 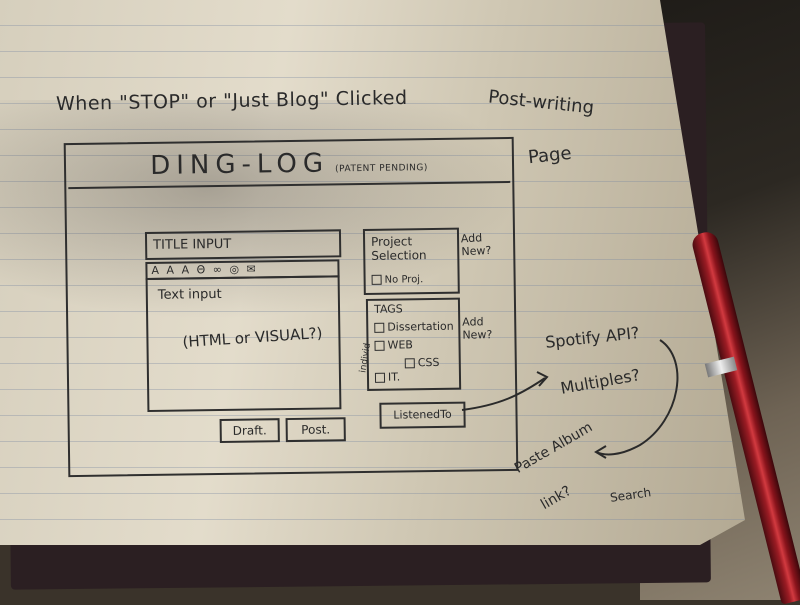 I want to click on project-selection-label: Project Selection, so click(x=399, y=248).